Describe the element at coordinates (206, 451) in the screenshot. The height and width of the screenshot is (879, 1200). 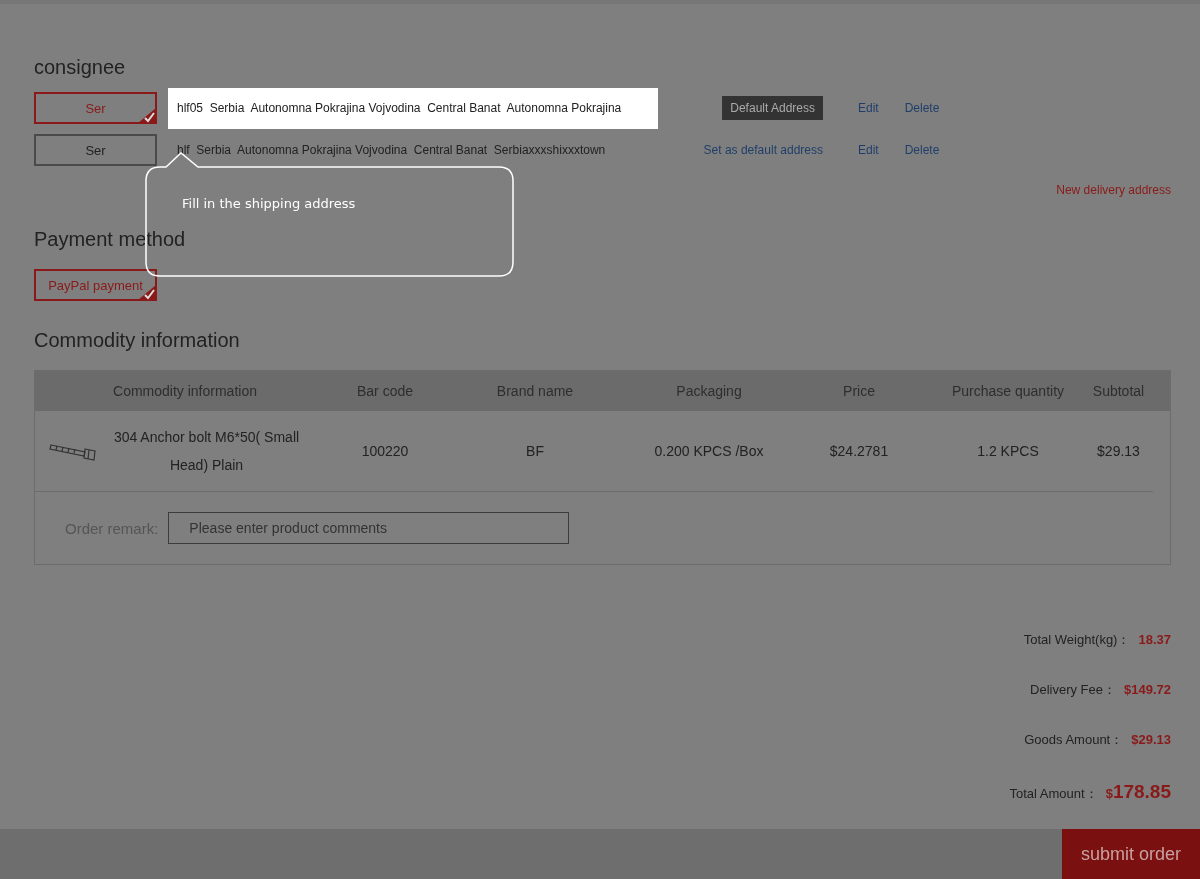
I see `product-name: 304 Anchor bolt M6*50( Small Head) Plain` at that location.